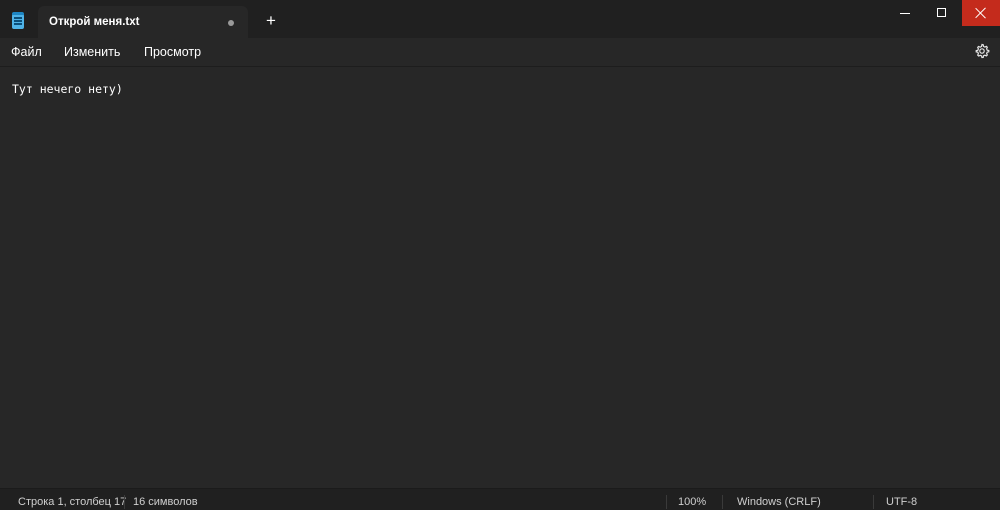 This screenshot has height=510, width=1000. I want to click on close-button, so click(981, 13).